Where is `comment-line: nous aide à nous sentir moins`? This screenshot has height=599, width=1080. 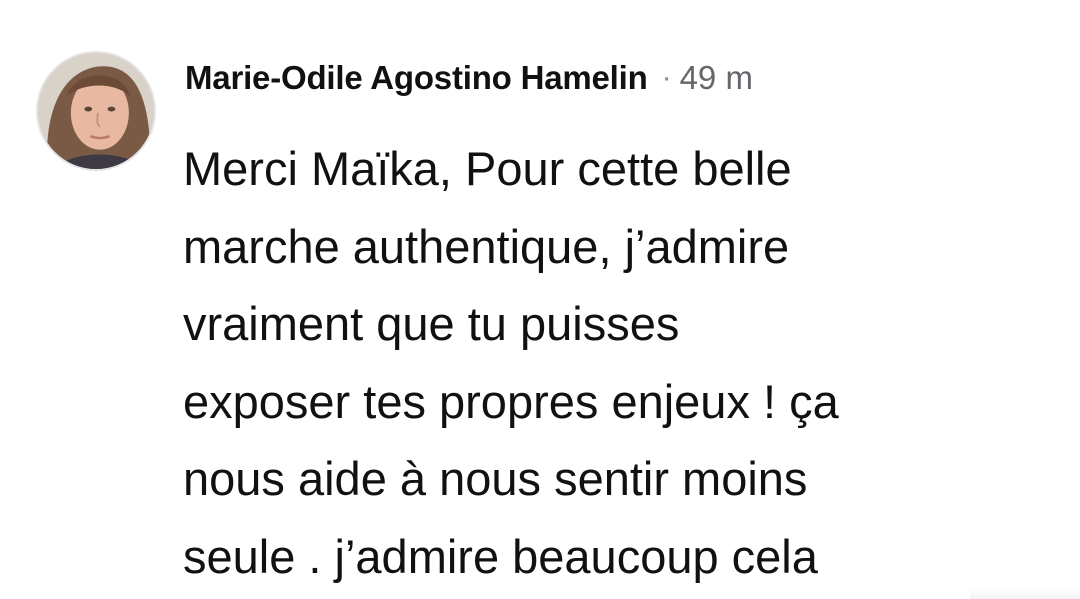 comment-line: nous aide à nous sentir moins is located at coordinates (495, 478).